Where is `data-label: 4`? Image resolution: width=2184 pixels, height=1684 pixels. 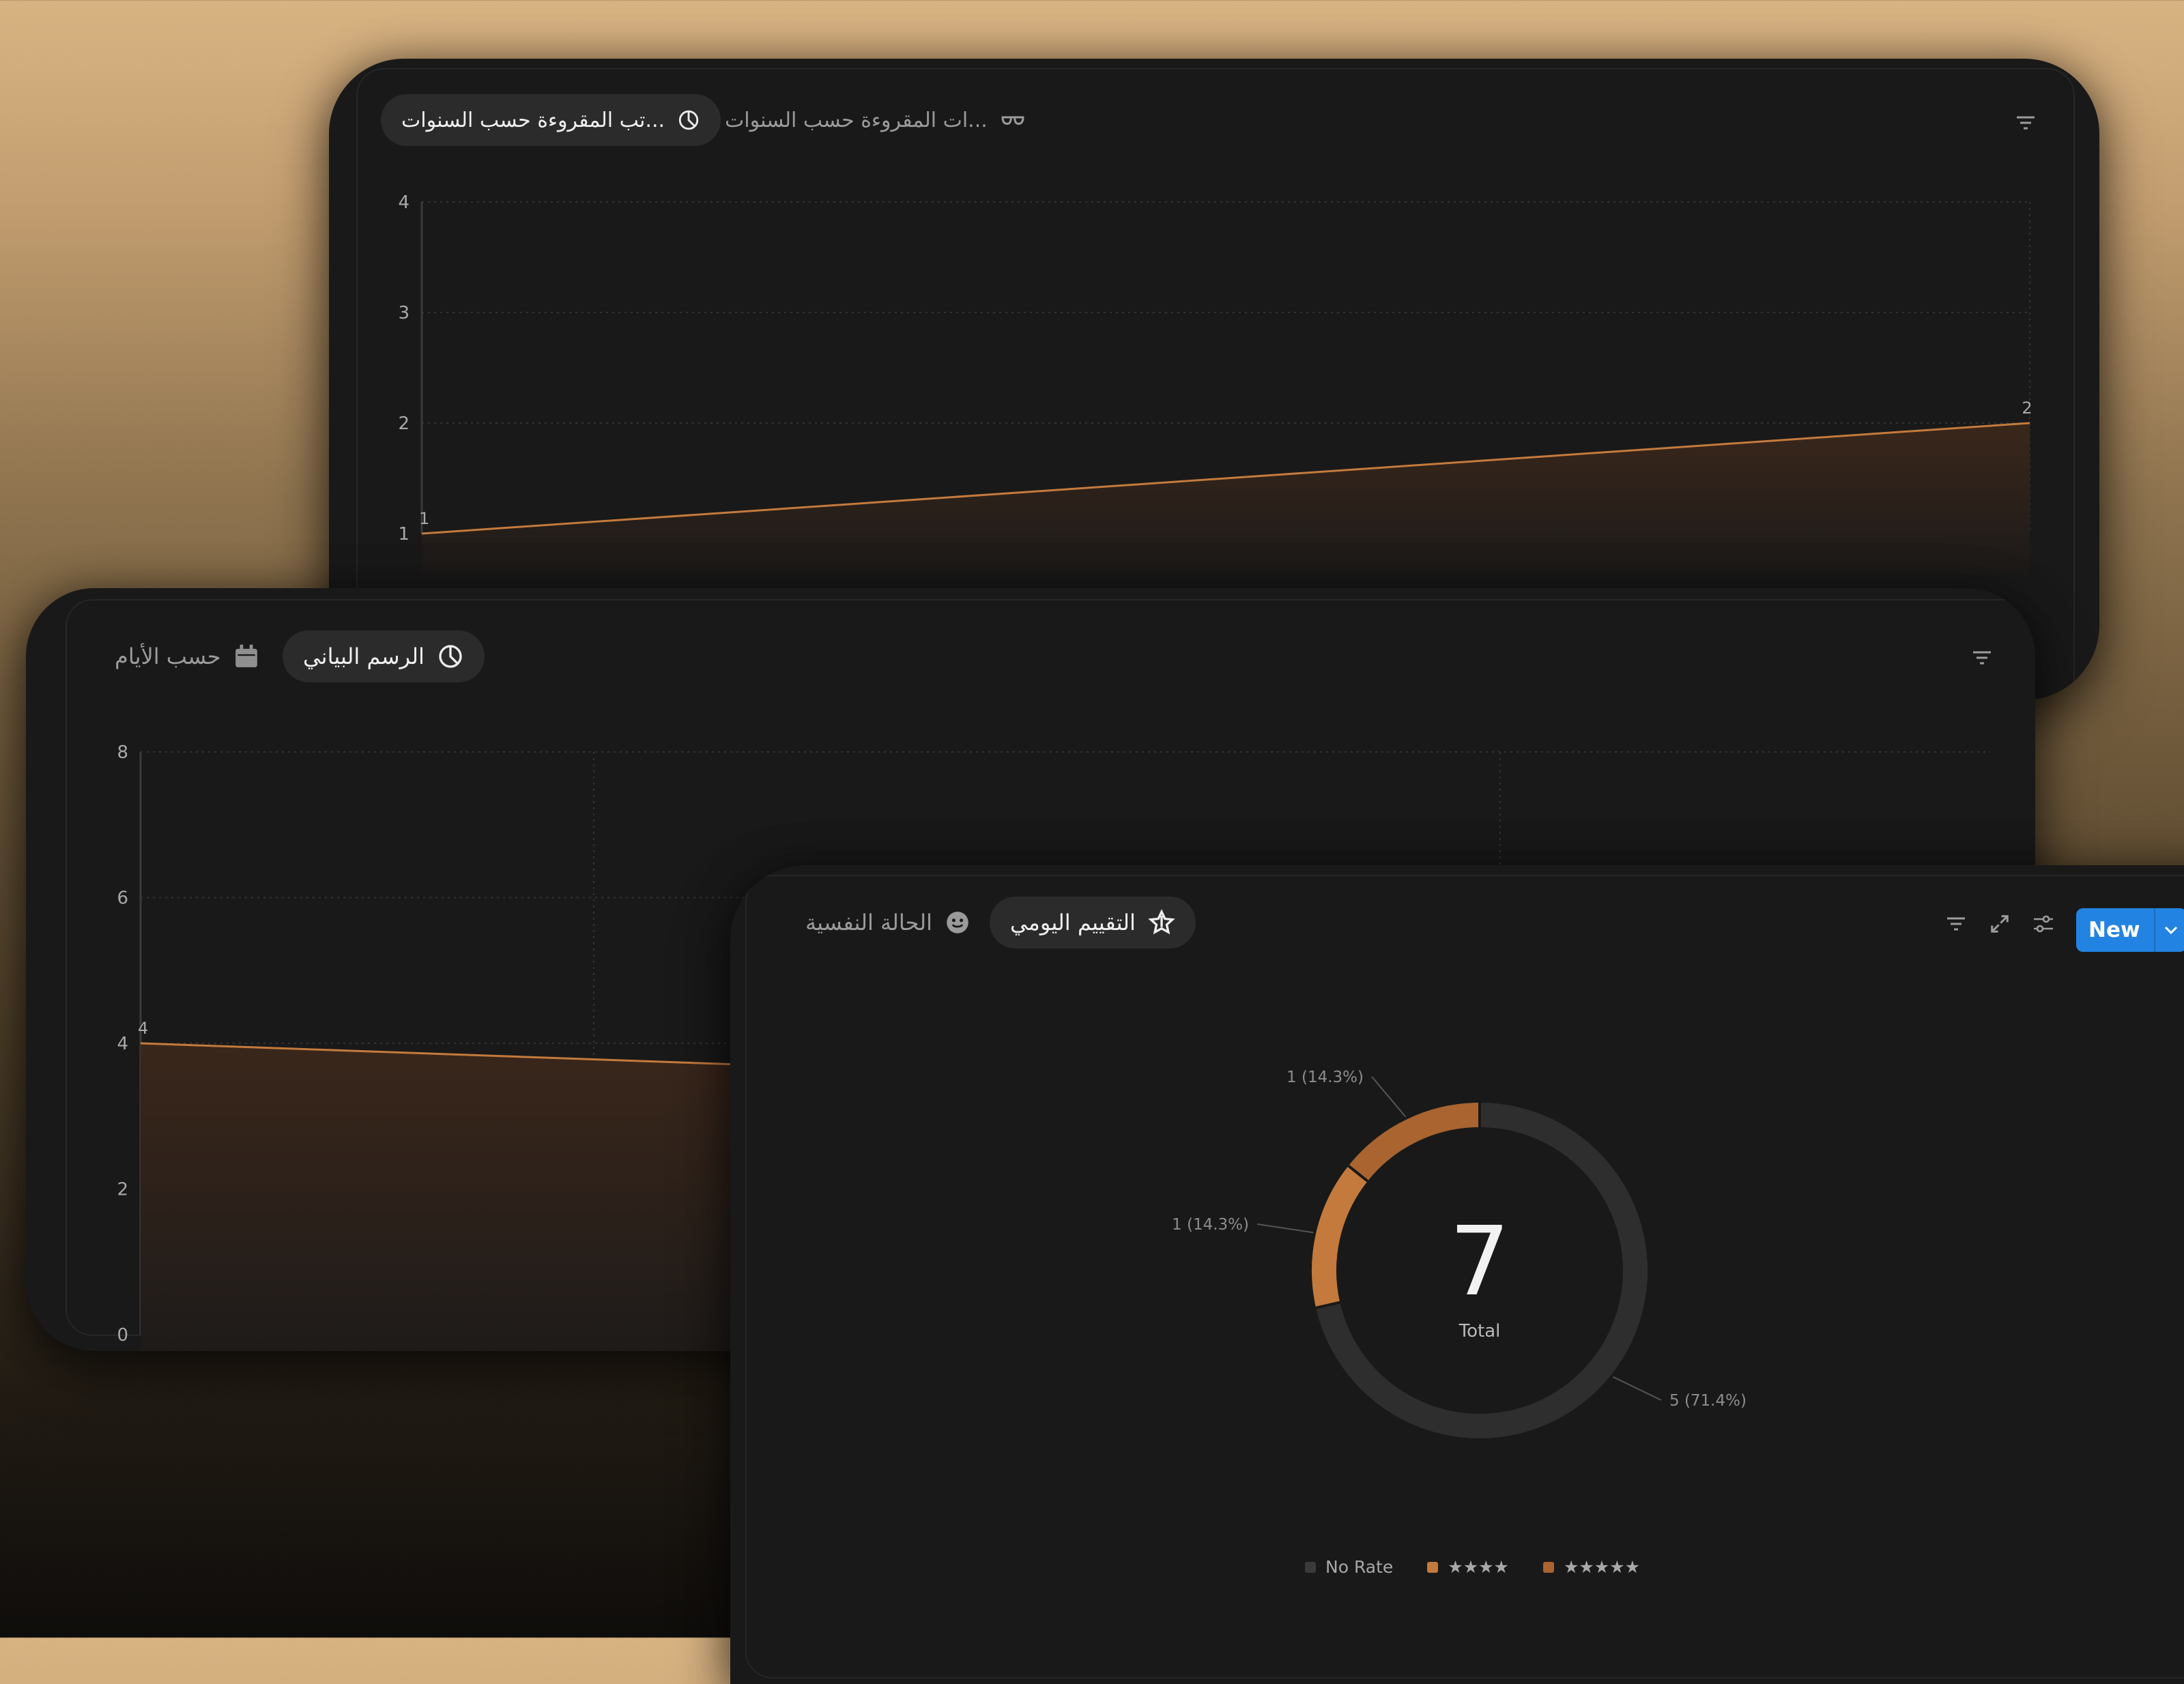
data-label: 4 is located at coordinates (143, 1028).